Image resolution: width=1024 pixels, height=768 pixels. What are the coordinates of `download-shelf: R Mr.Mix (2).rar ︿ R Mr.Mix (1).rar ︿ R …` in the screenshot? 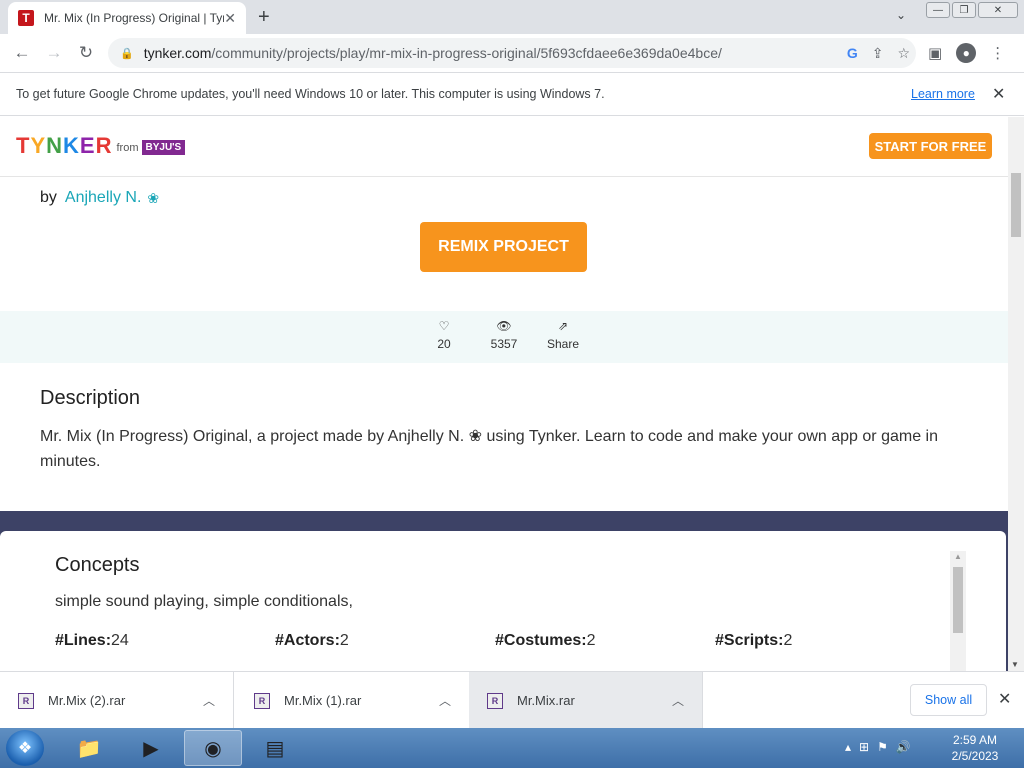 It's located at (512, 700).